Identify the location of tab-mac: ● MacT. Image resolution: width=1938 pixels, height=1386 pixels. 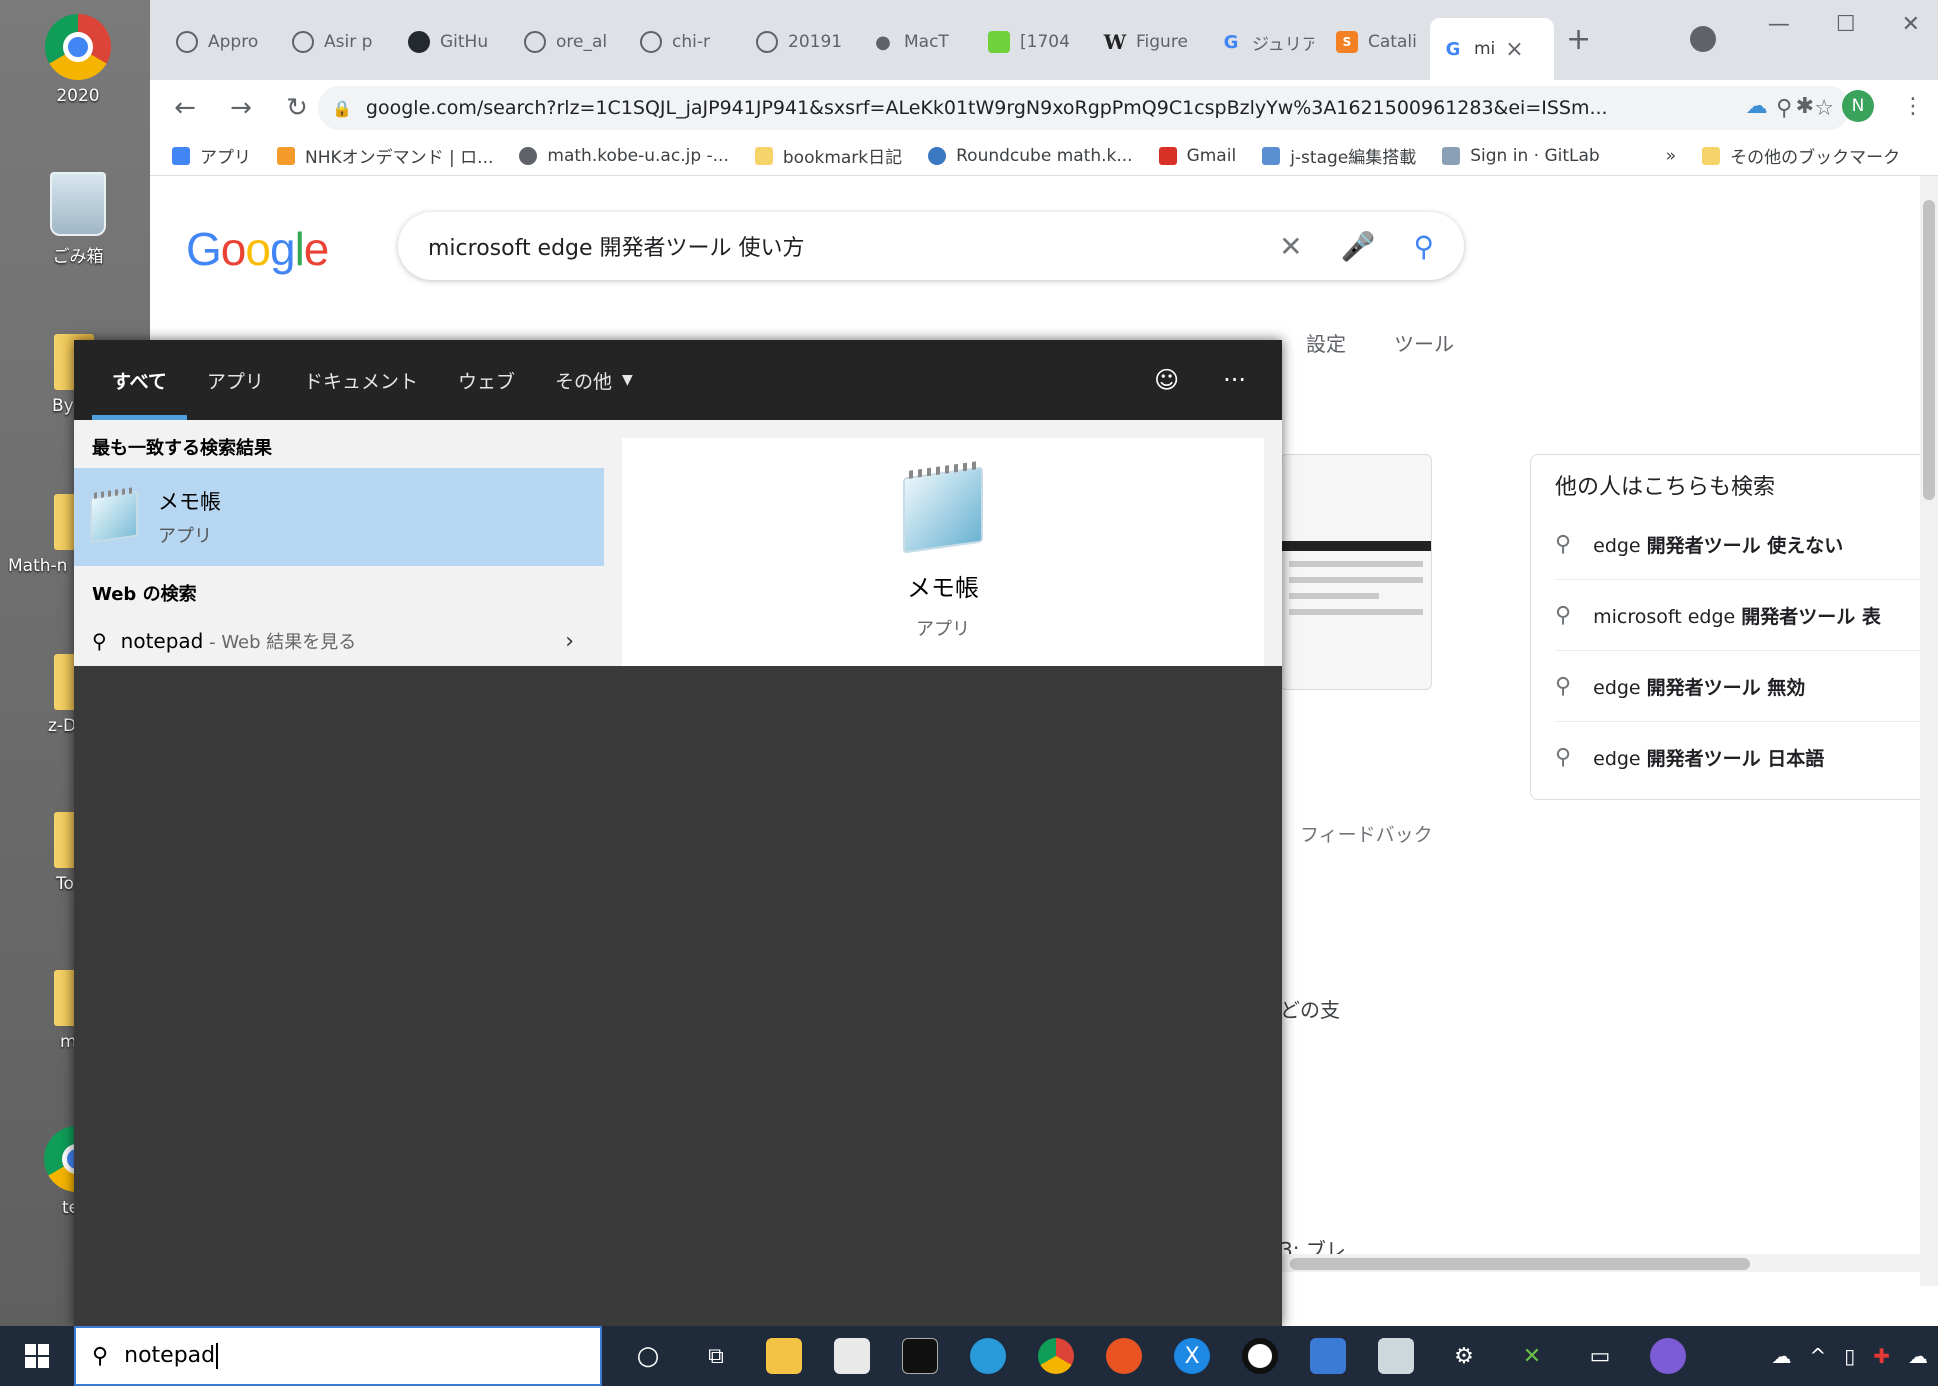
(913, 42).